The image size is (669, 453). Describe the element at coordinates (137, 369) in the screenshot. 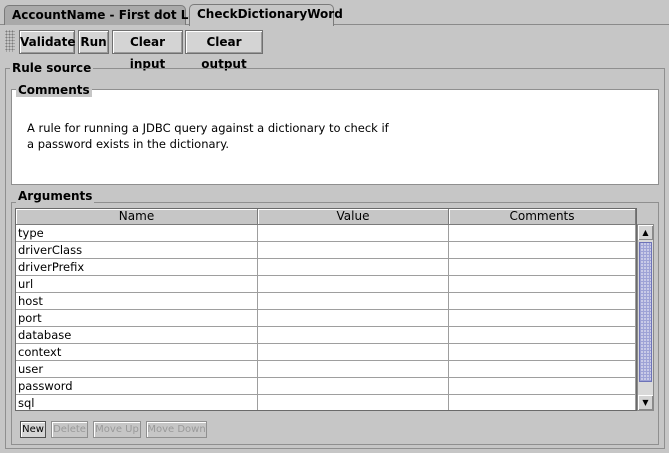

I see `cell-name: user` at that location.